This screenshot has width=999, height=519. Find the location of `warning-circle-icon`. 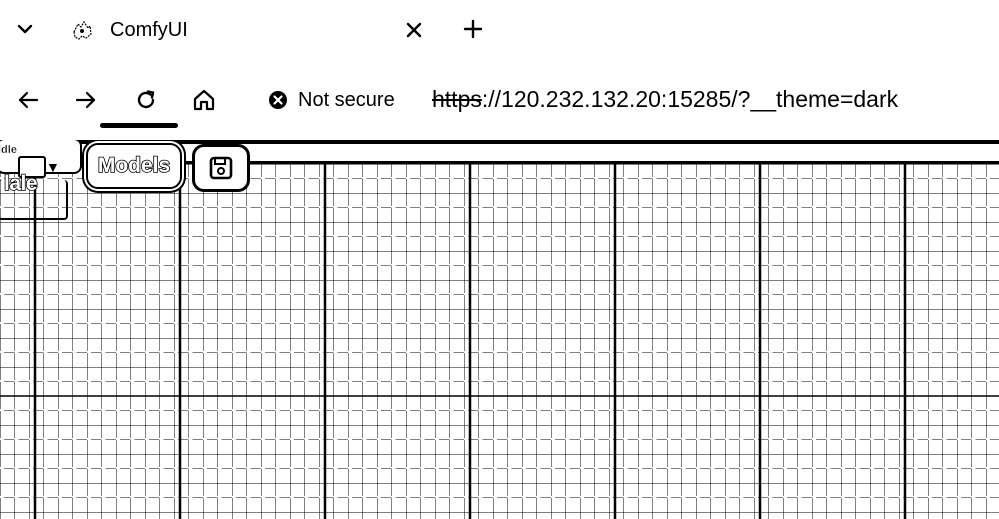

warning-circle-icon is located at coordinates (278, 100).